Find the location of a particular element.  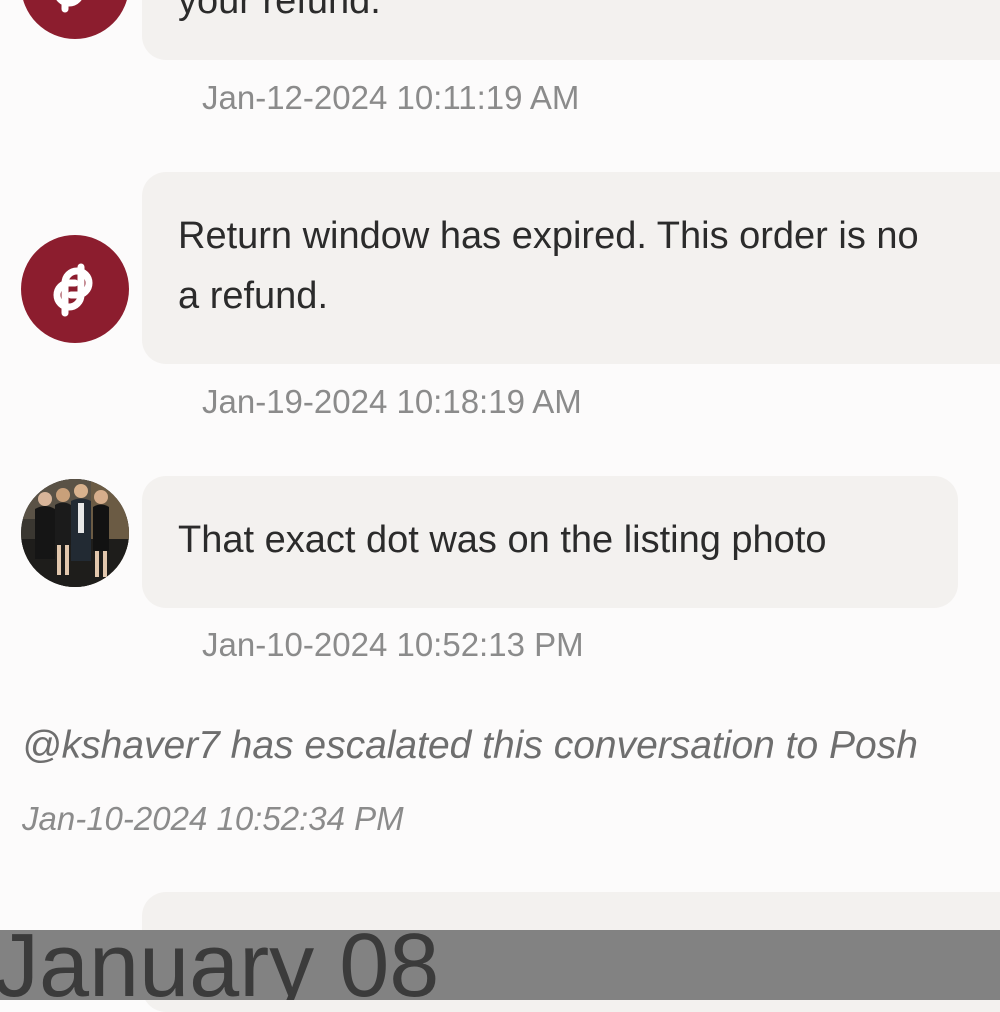

user-avatar is located at coordinates (75, 533).